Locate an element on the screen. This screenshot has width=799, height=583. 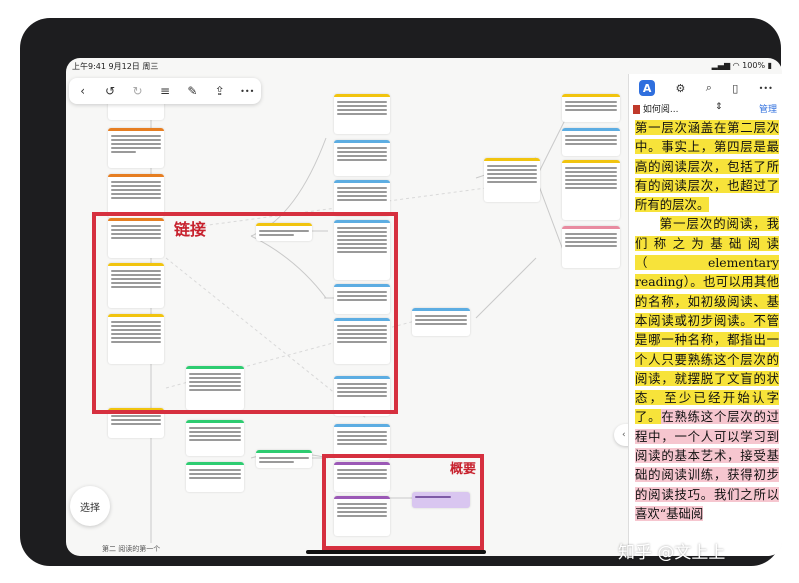
select-button: 选择 is located at coordinates (90, 506).